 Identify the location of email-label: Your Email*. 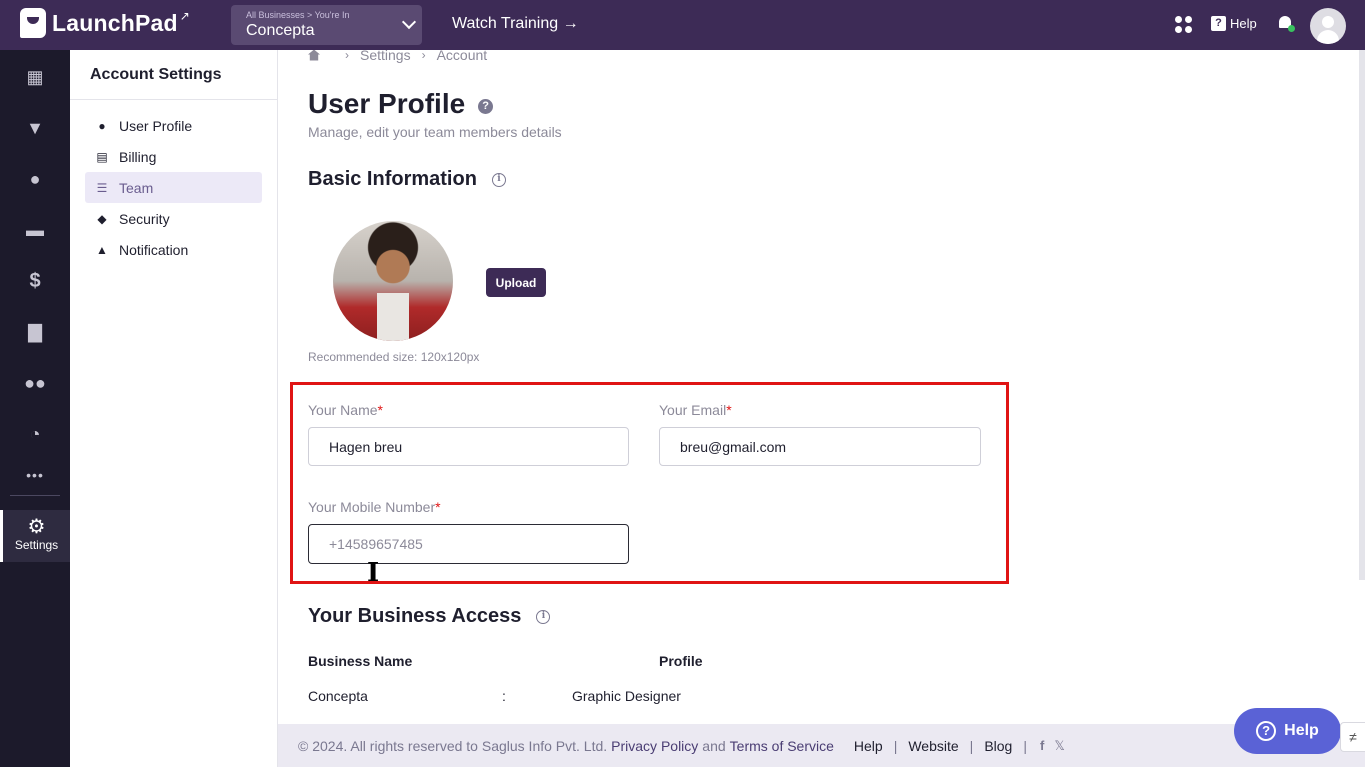
(695, 410).